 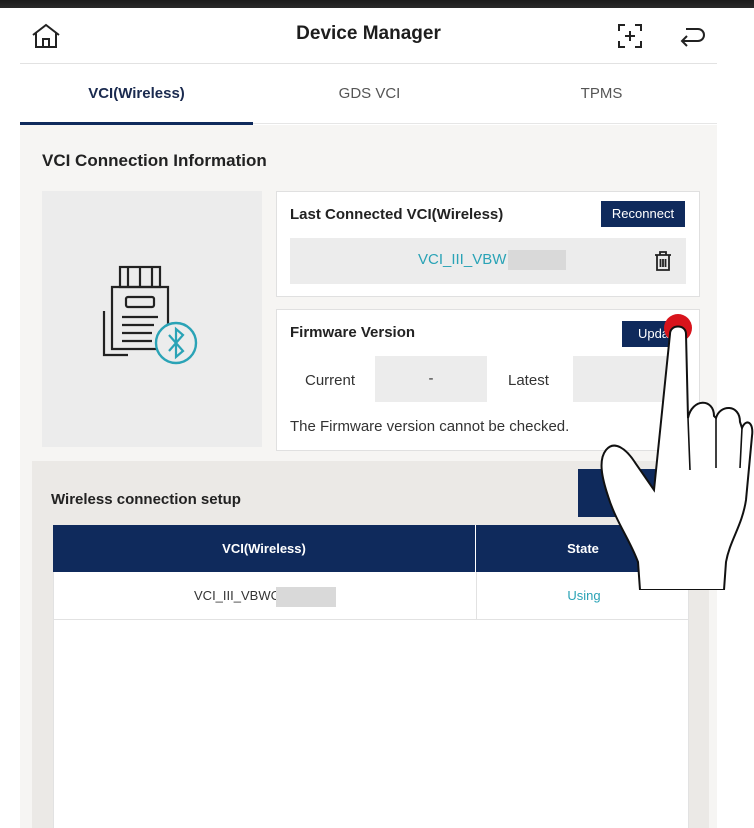 I want to click on scan-add-icon, so click(x=630, y=36).